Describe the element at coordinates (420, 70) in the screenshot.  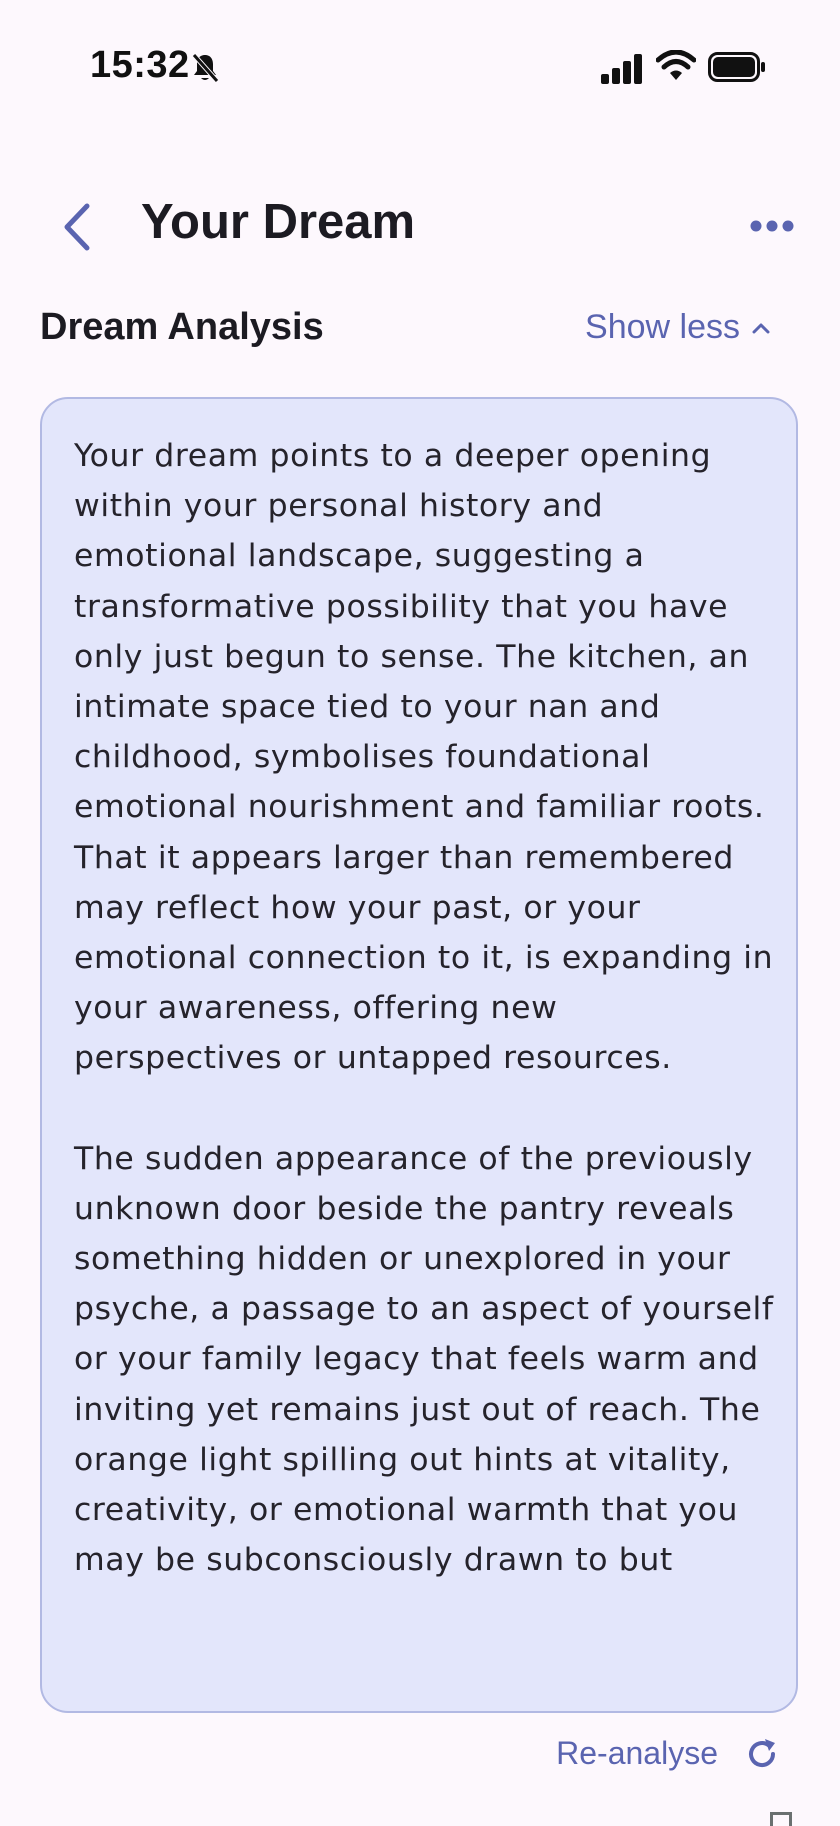
I see `status-bar: 15:32` at that location.